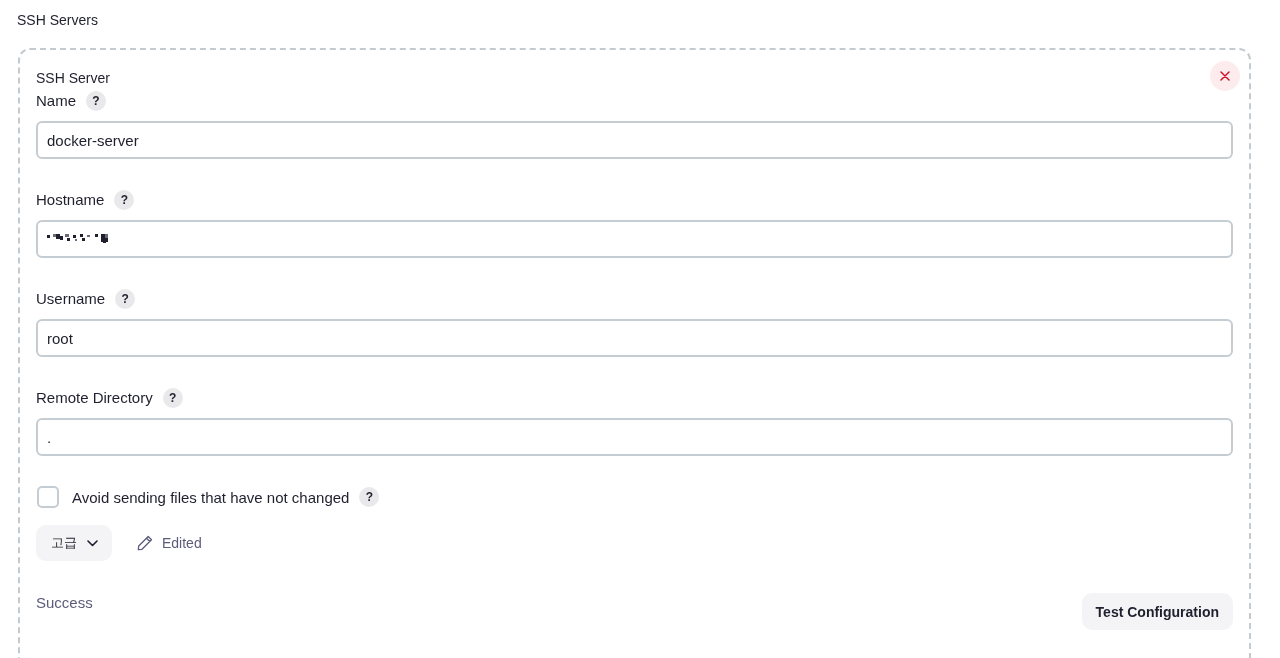 The height and width of the screenshot is (658, 1280). Describe the element at coordinates (634, 239) in the screenshot. I see `input-field` at that location.